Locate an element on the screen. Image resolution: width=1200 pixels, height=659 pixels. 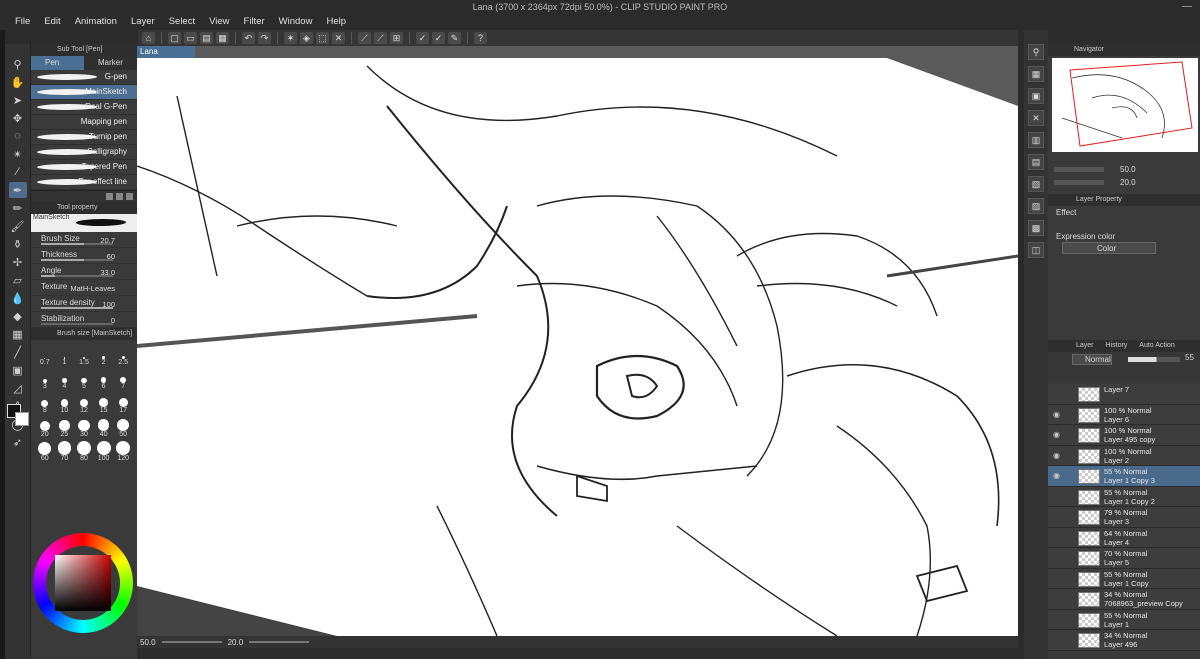
tab-auto-action: Auto Action is located at coordinates (1156, 346).